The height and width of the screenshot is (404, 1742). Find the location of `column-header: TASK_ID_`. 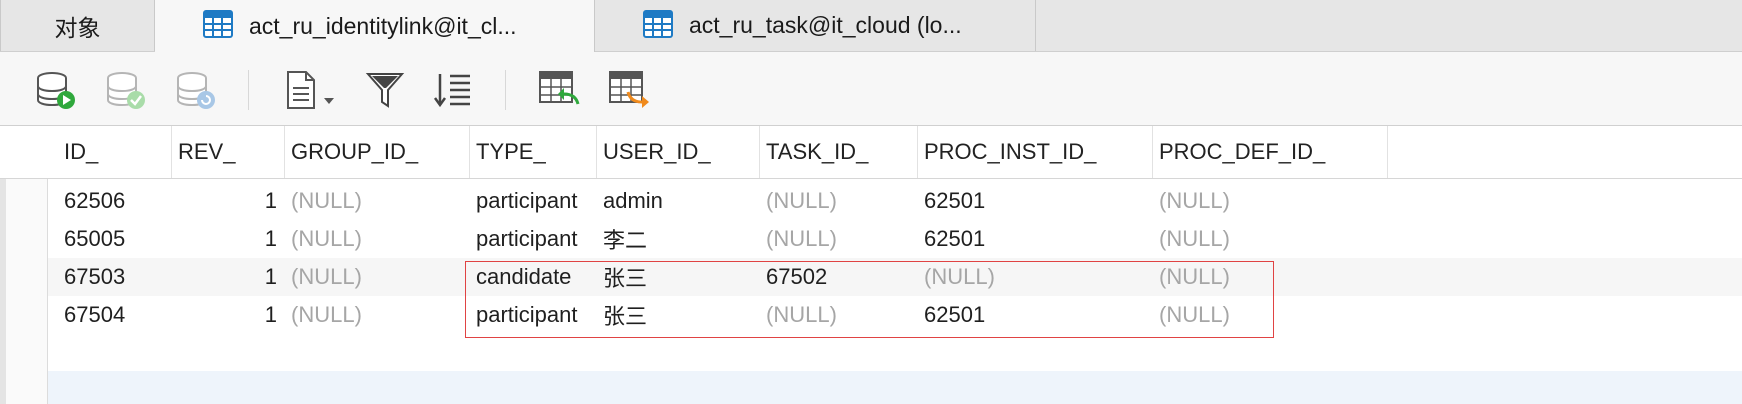

column-header: TASK_ID_ is located at coordinates (839, 152).